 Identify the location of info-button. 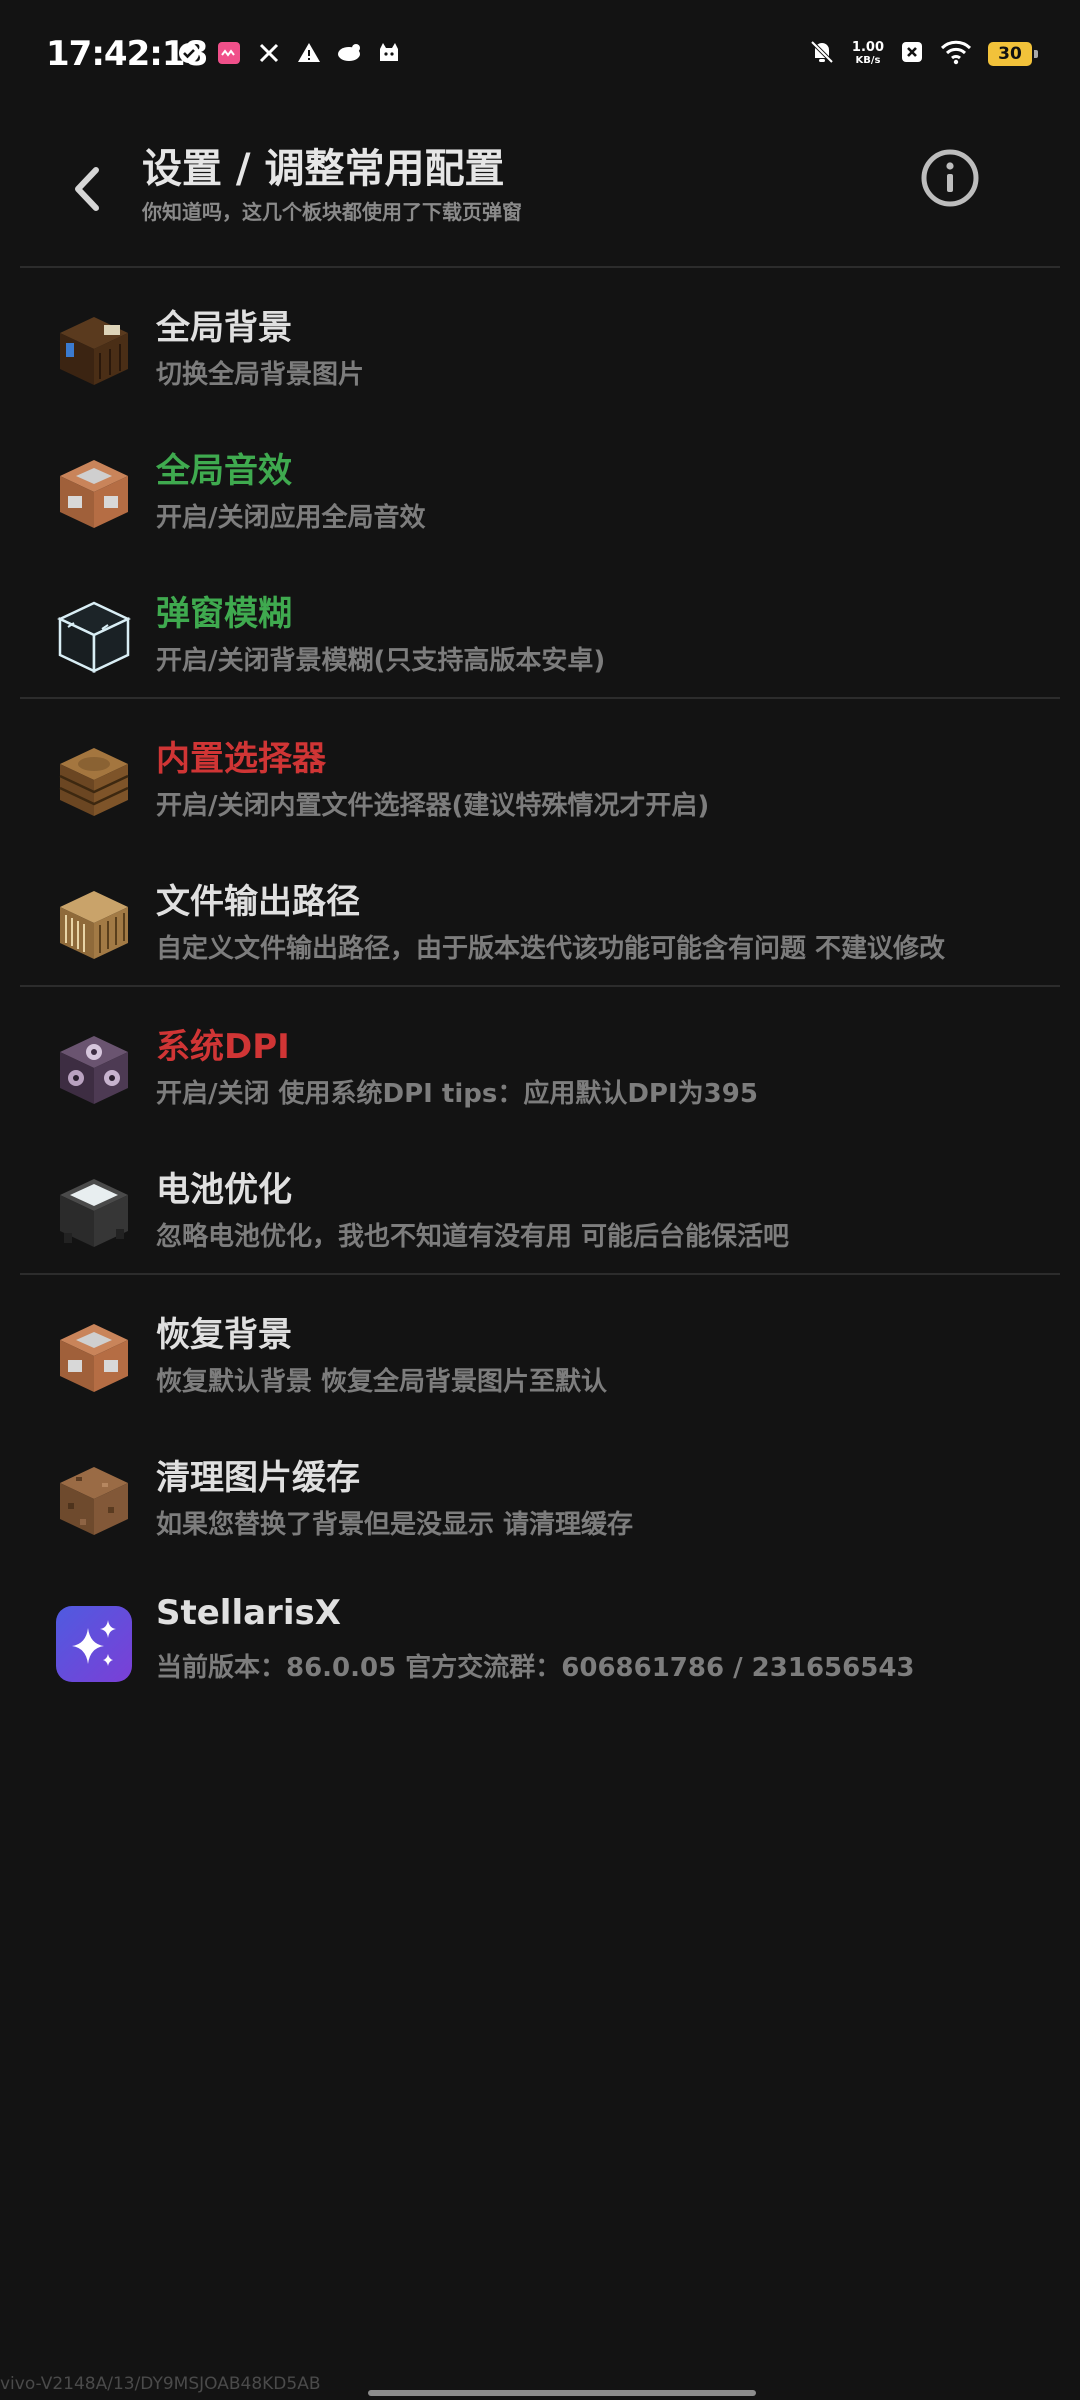
(950, 178).